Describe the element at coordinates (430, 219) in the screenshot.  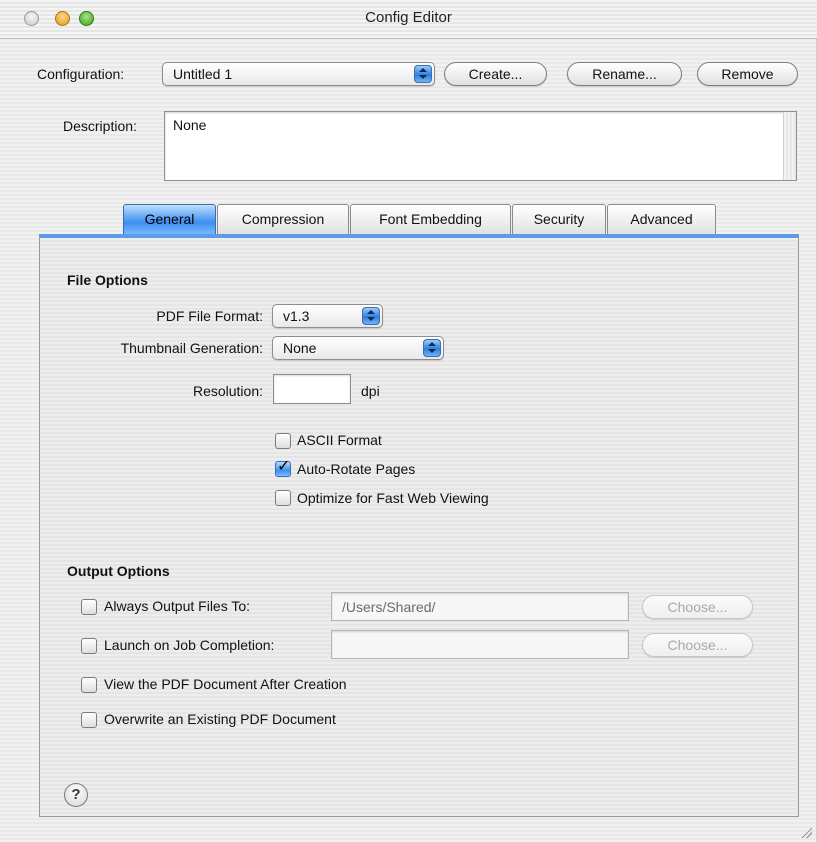
I see `tab-font-embedding: Font Embedding` at that location.